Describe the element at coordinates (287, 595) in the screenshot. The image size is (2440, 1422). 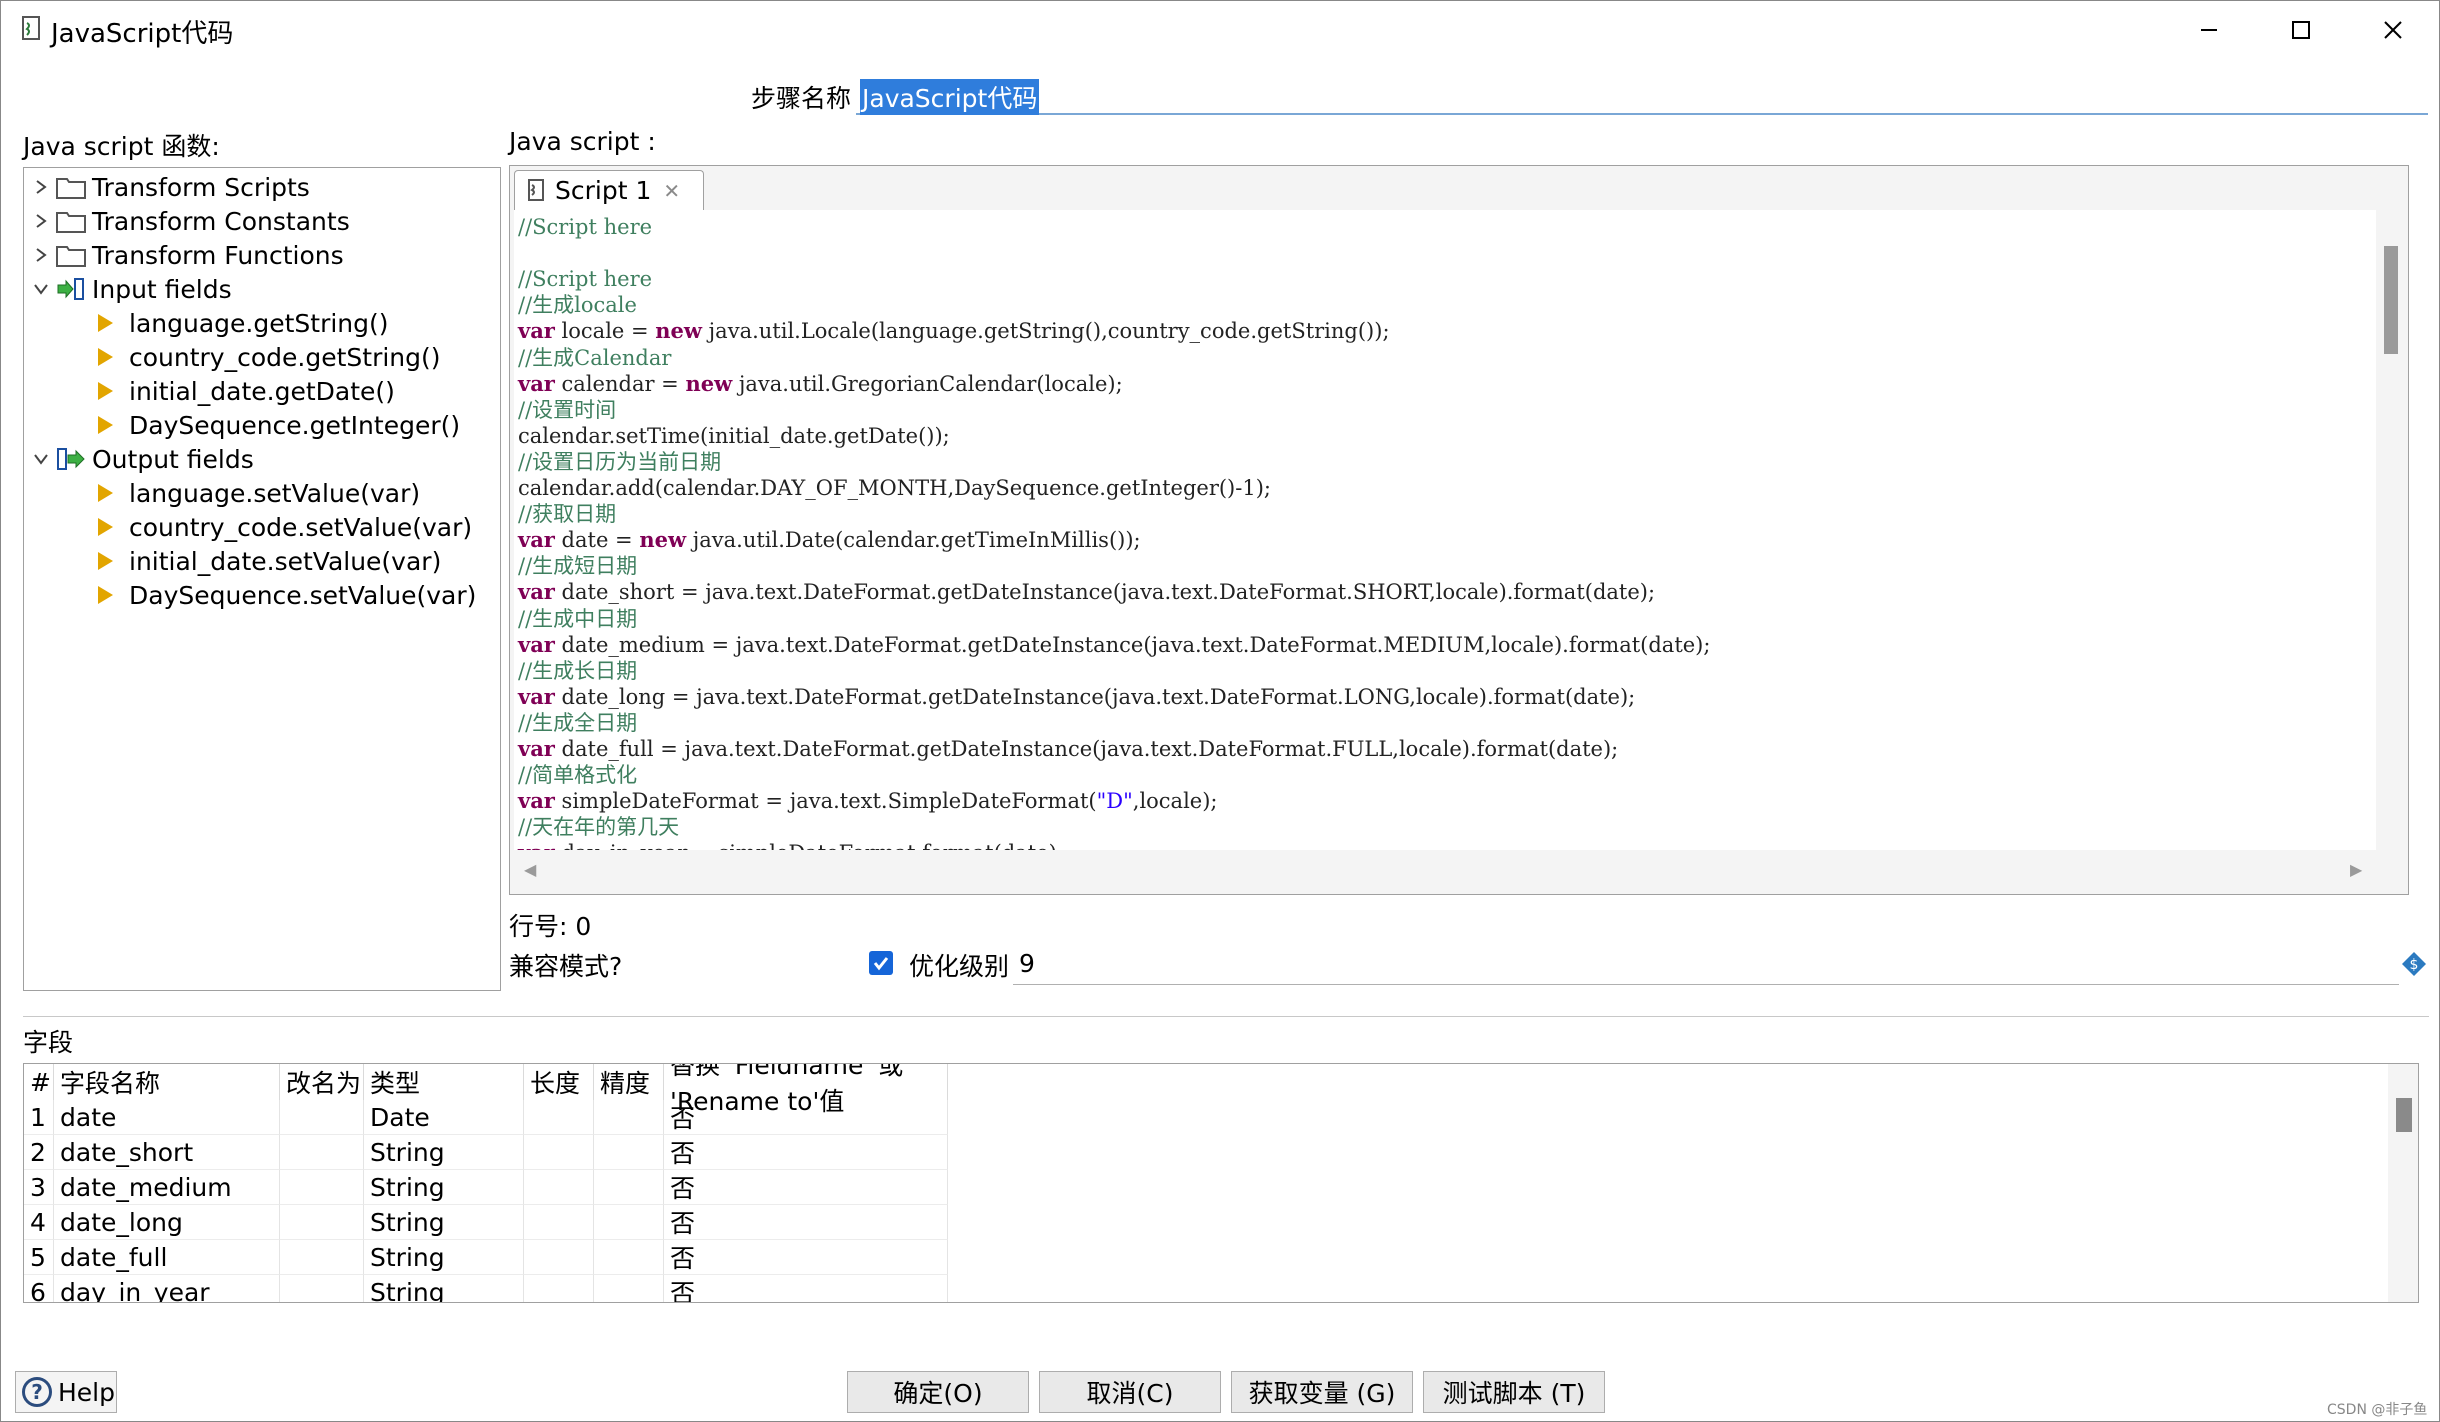
I see `tree-item-output-day-sequence: DaySequence.setValue(var)` at that location.